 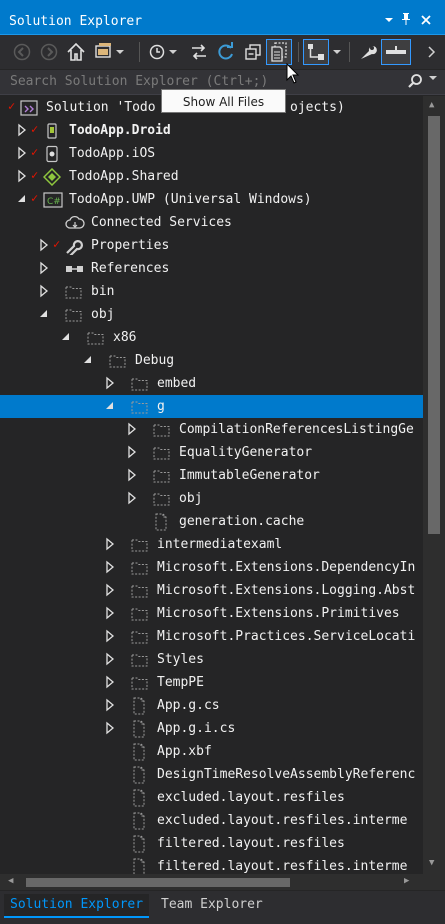 I want to click on tree-row: ✓ C# TodoApp.UWP (Universal Windows), so click(x=211, y=199).